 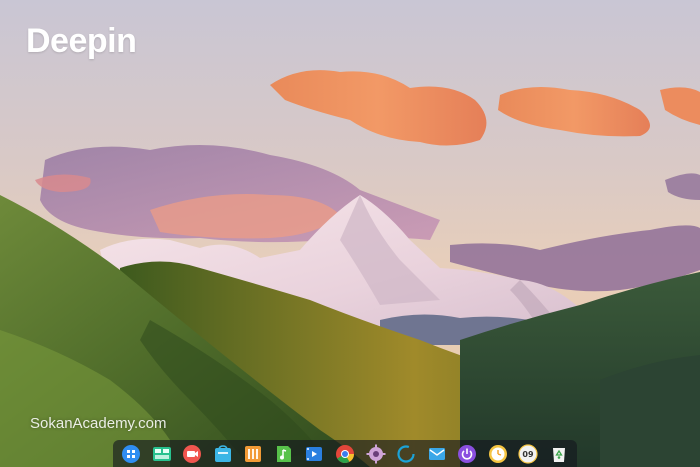 I want to click on music-icon, so click(x=283, y=453).